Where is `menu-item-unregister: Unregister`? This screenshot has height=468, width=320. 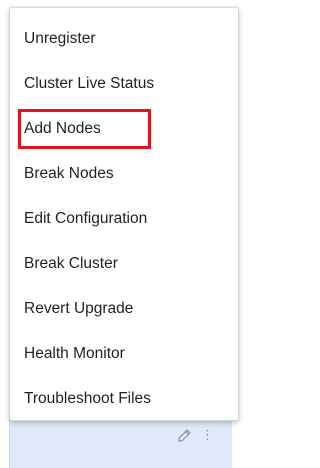 menu-item-unregister: Unregister is located at coordinates (60, 39).